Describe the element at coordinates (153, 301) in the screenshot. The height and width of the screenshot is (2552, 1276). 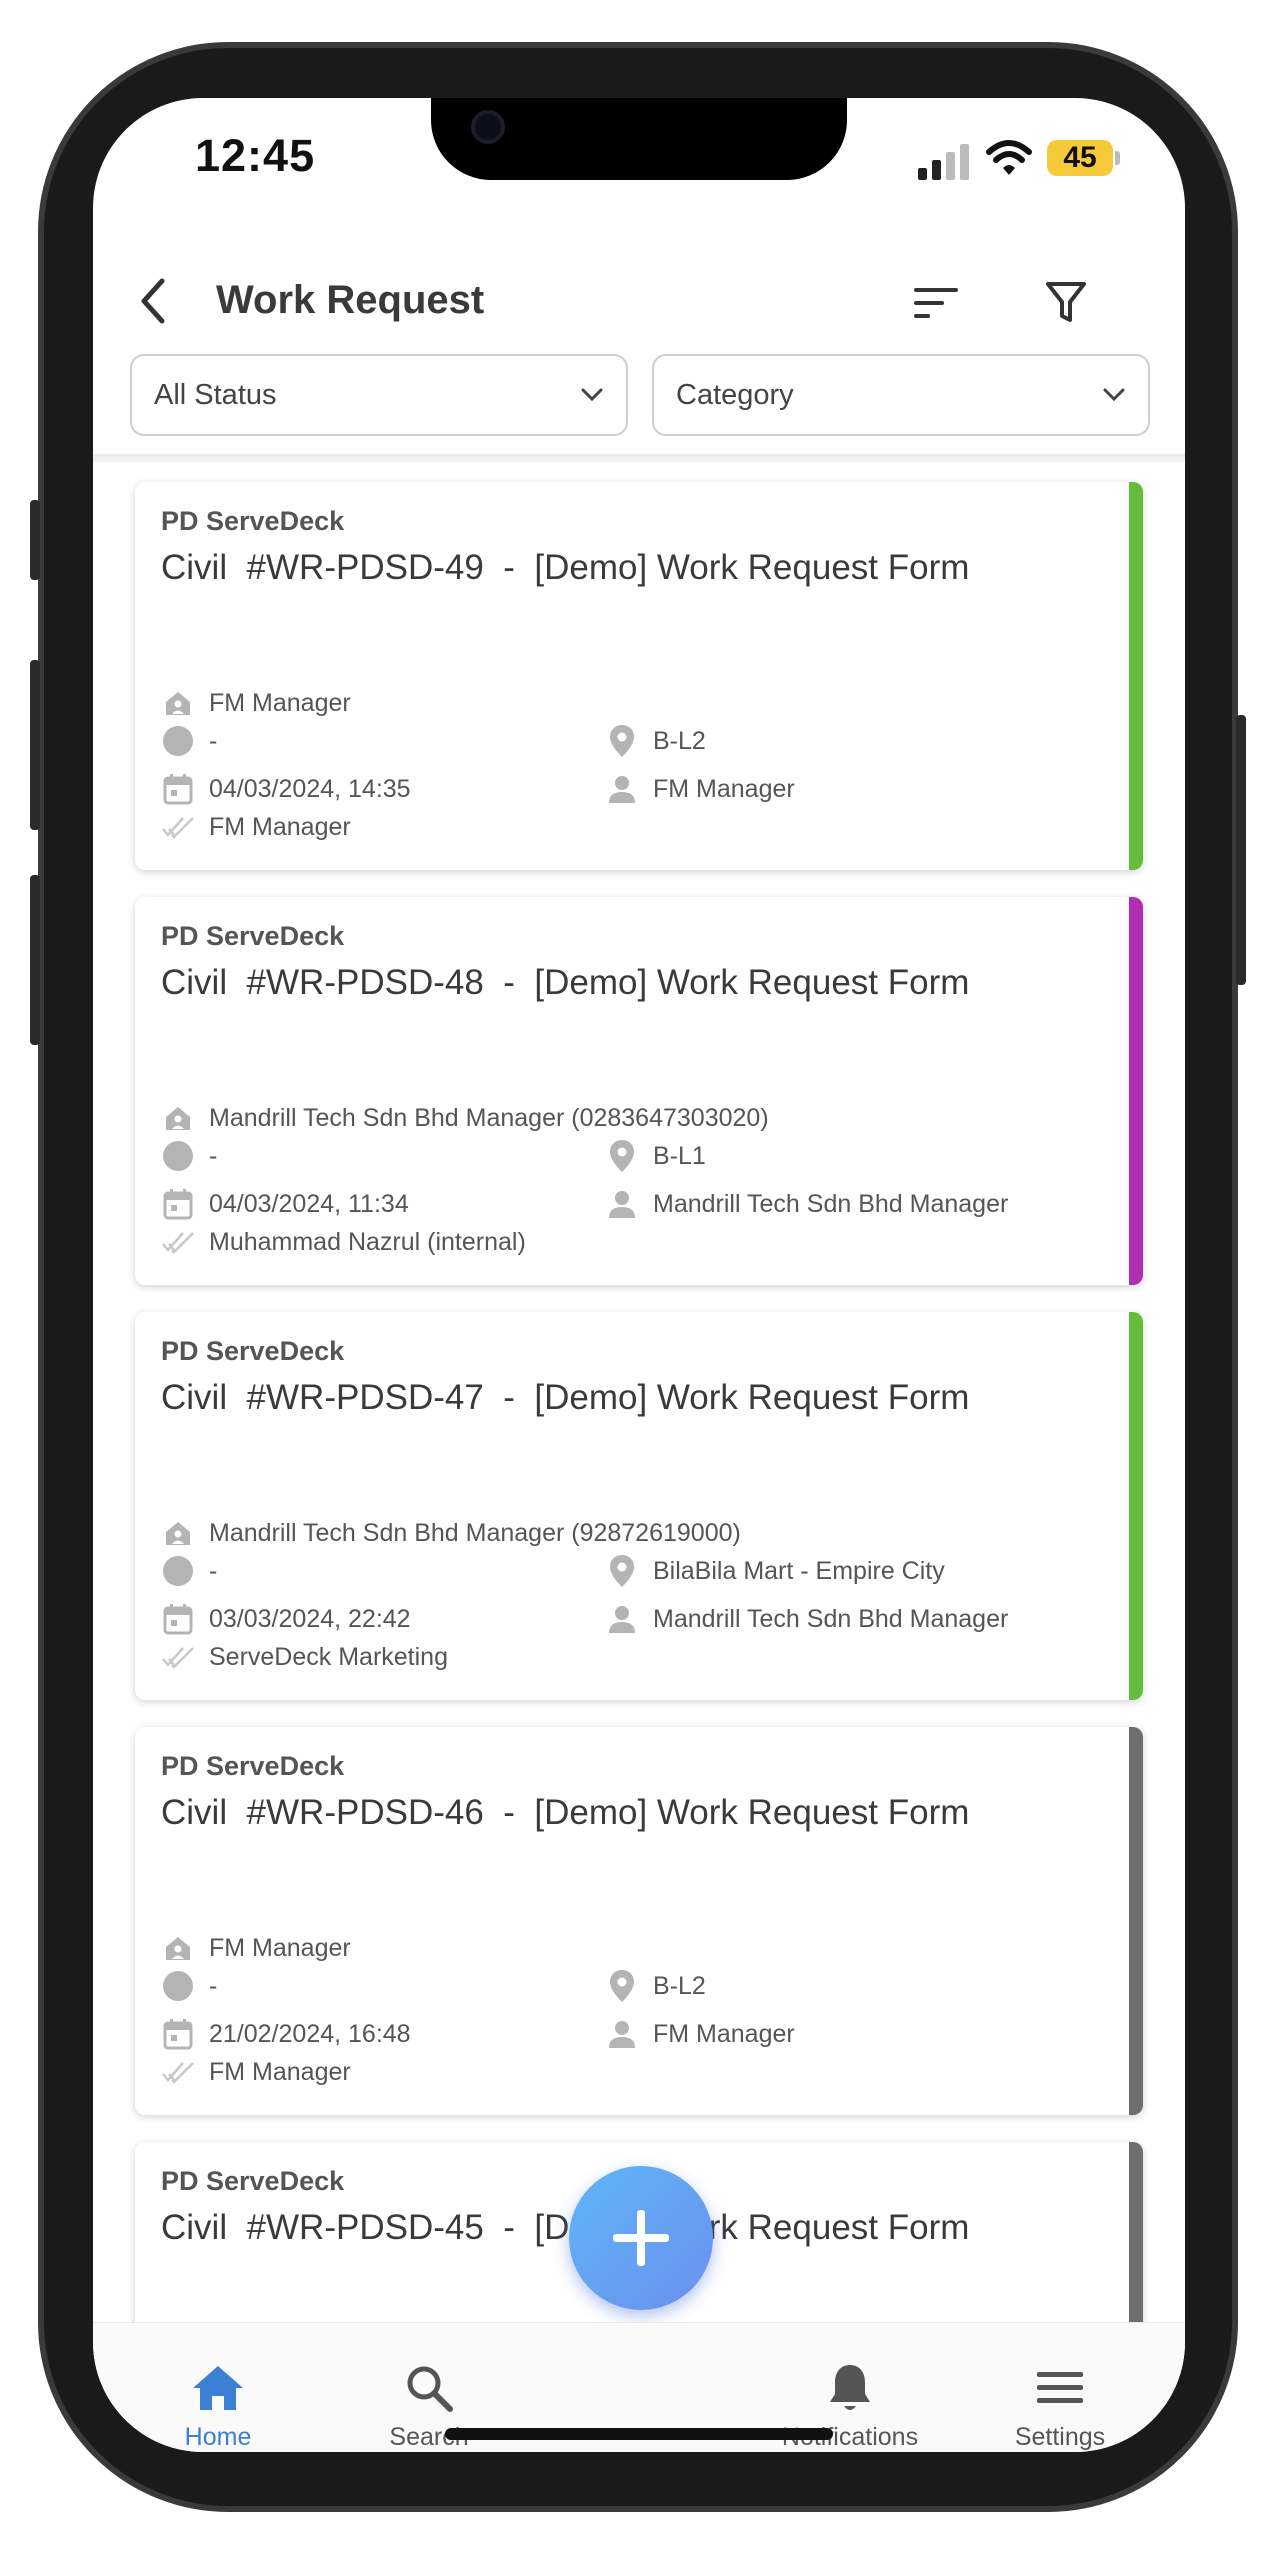
I see `back-button` at that location.